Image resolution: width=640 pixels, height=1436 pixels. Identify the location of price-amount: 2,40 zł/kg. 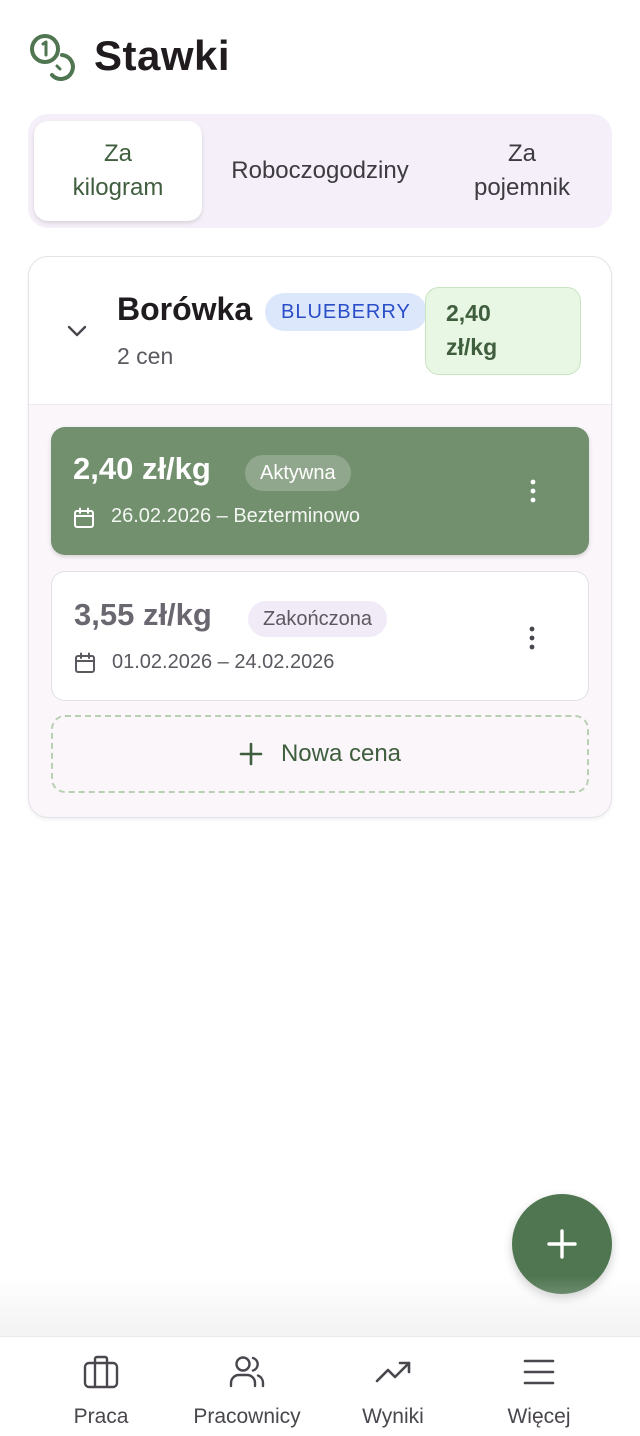
(142, 468).